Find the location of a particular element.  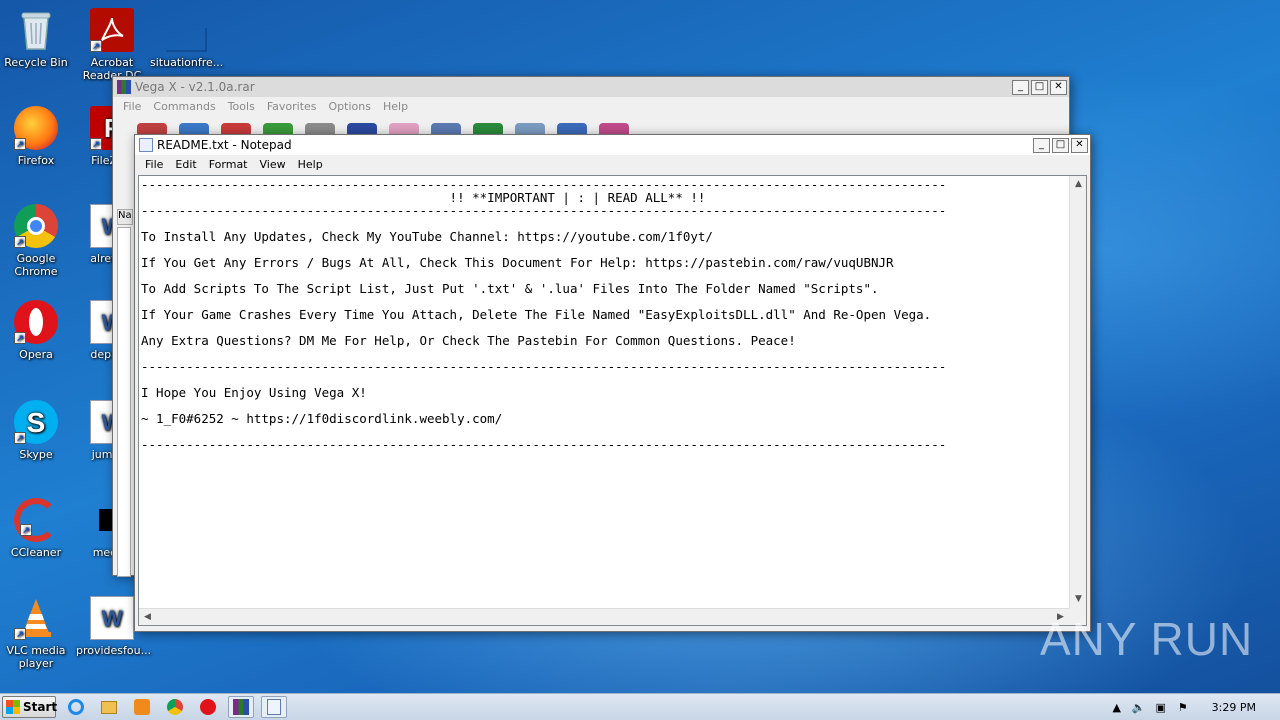

menu-tools: Tools is located at coordinates (241, 106).